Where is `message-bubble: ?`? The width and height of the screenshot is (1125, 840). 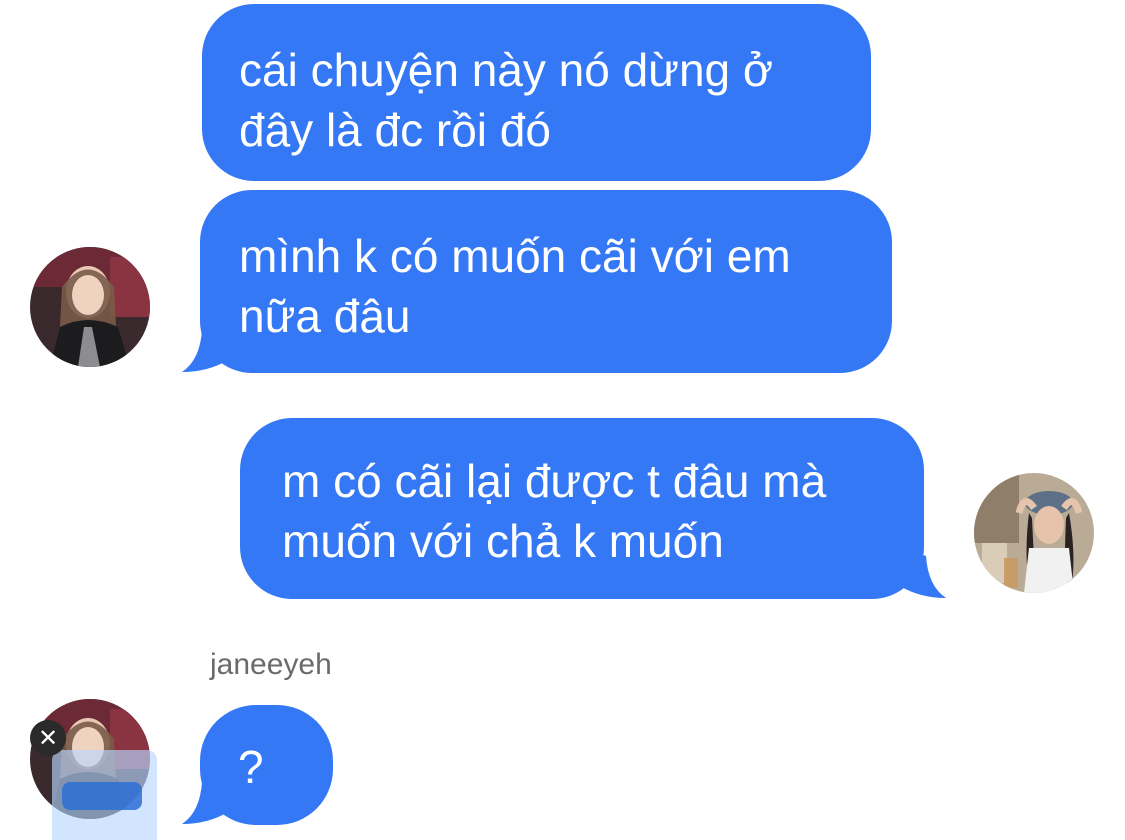
message-bubble: ? is located at coordinates (266, 765).